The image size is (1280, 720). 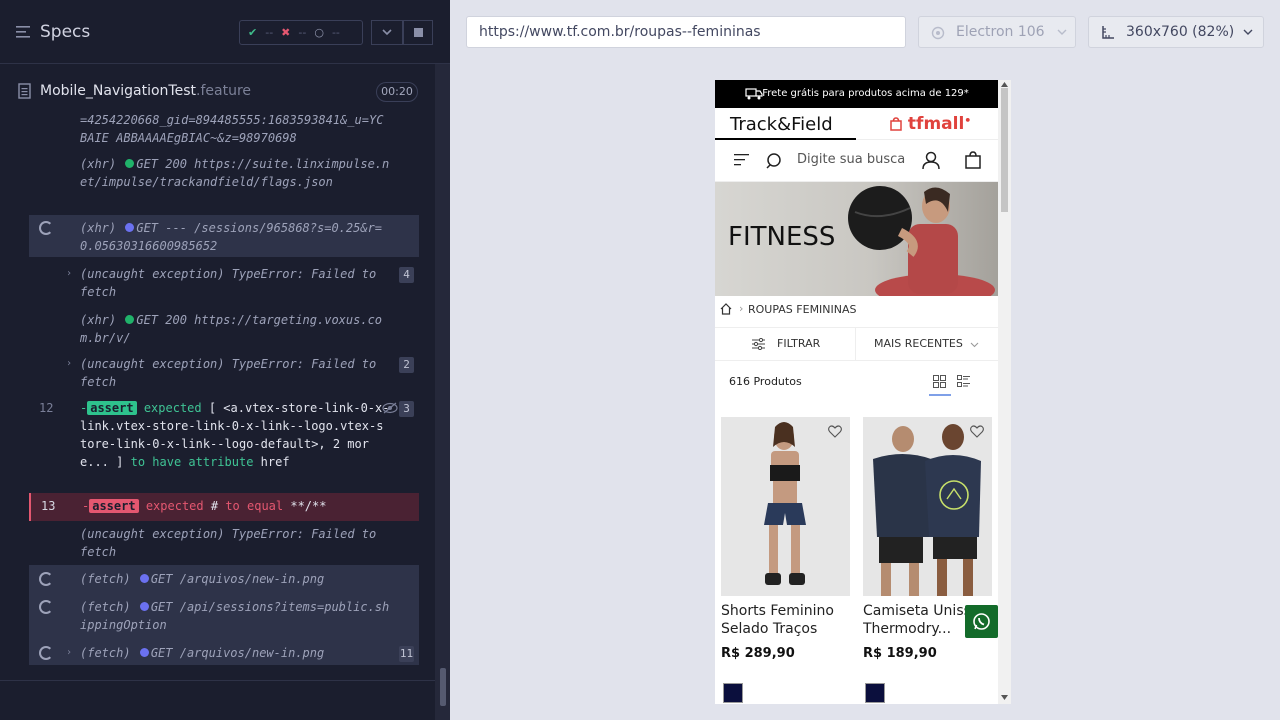 I want to click on search-input: Digite sua busca, so click(x=851, y=159).